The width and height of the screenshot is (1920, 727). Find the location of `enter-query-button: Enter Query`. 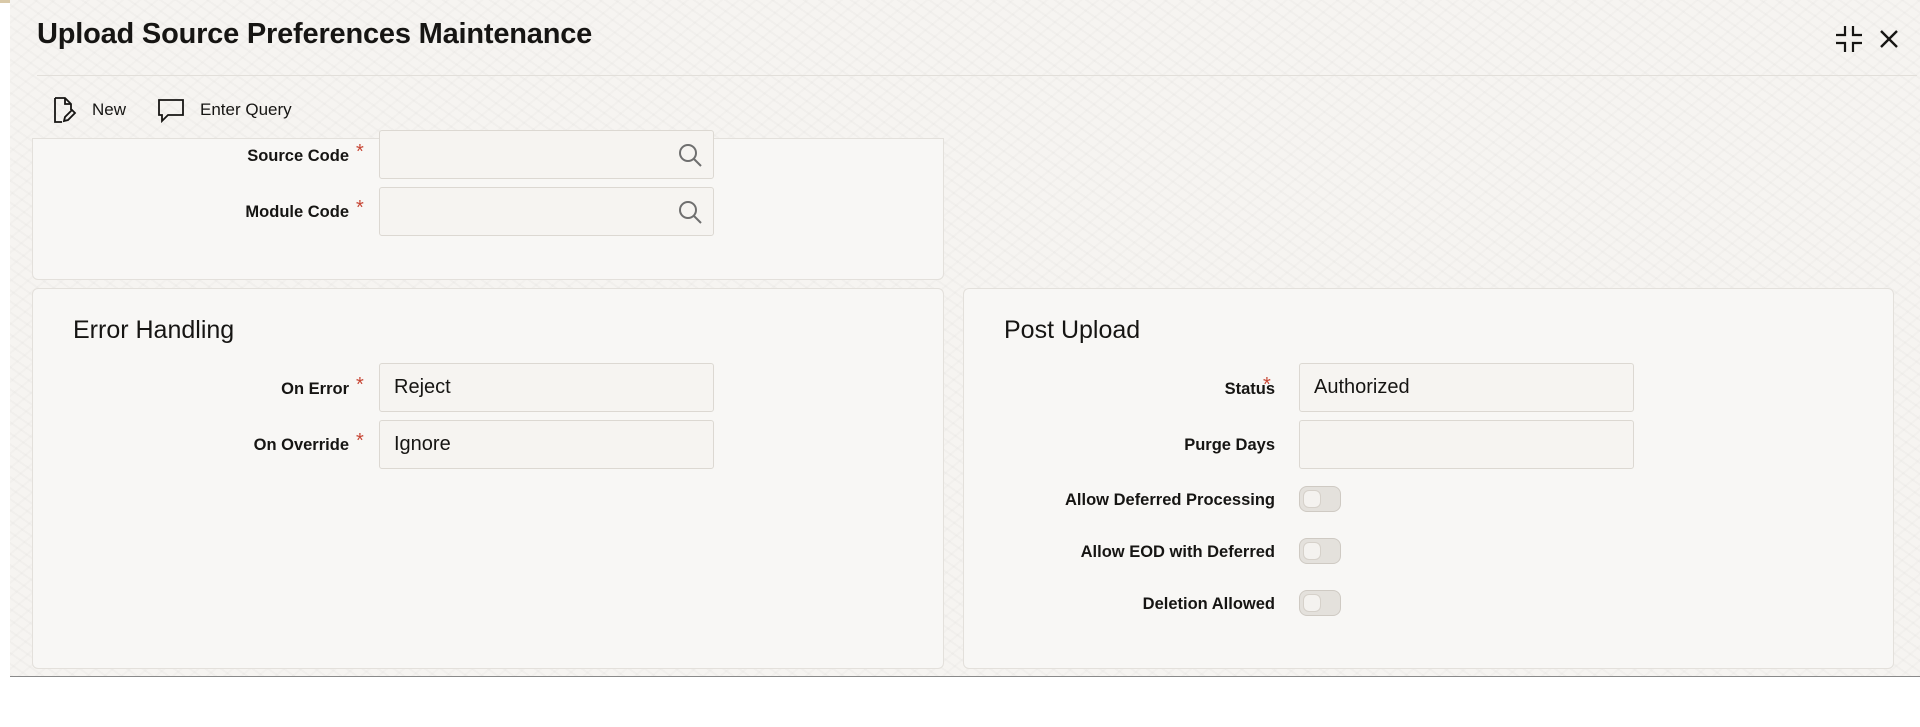

enter-query-button: Enter Query is located at coordinates (224, 110).